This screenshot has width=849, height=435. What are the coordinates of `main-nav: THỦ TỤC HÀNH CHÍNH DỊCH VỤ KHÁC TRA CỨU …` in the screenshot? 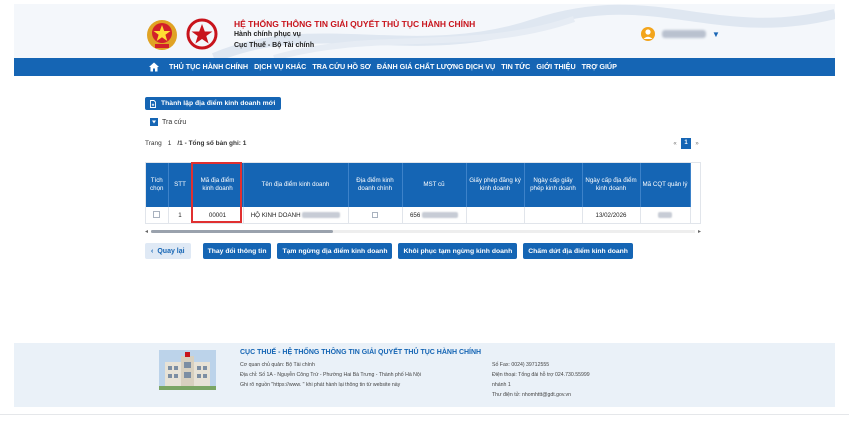 It's located at (424, 67).